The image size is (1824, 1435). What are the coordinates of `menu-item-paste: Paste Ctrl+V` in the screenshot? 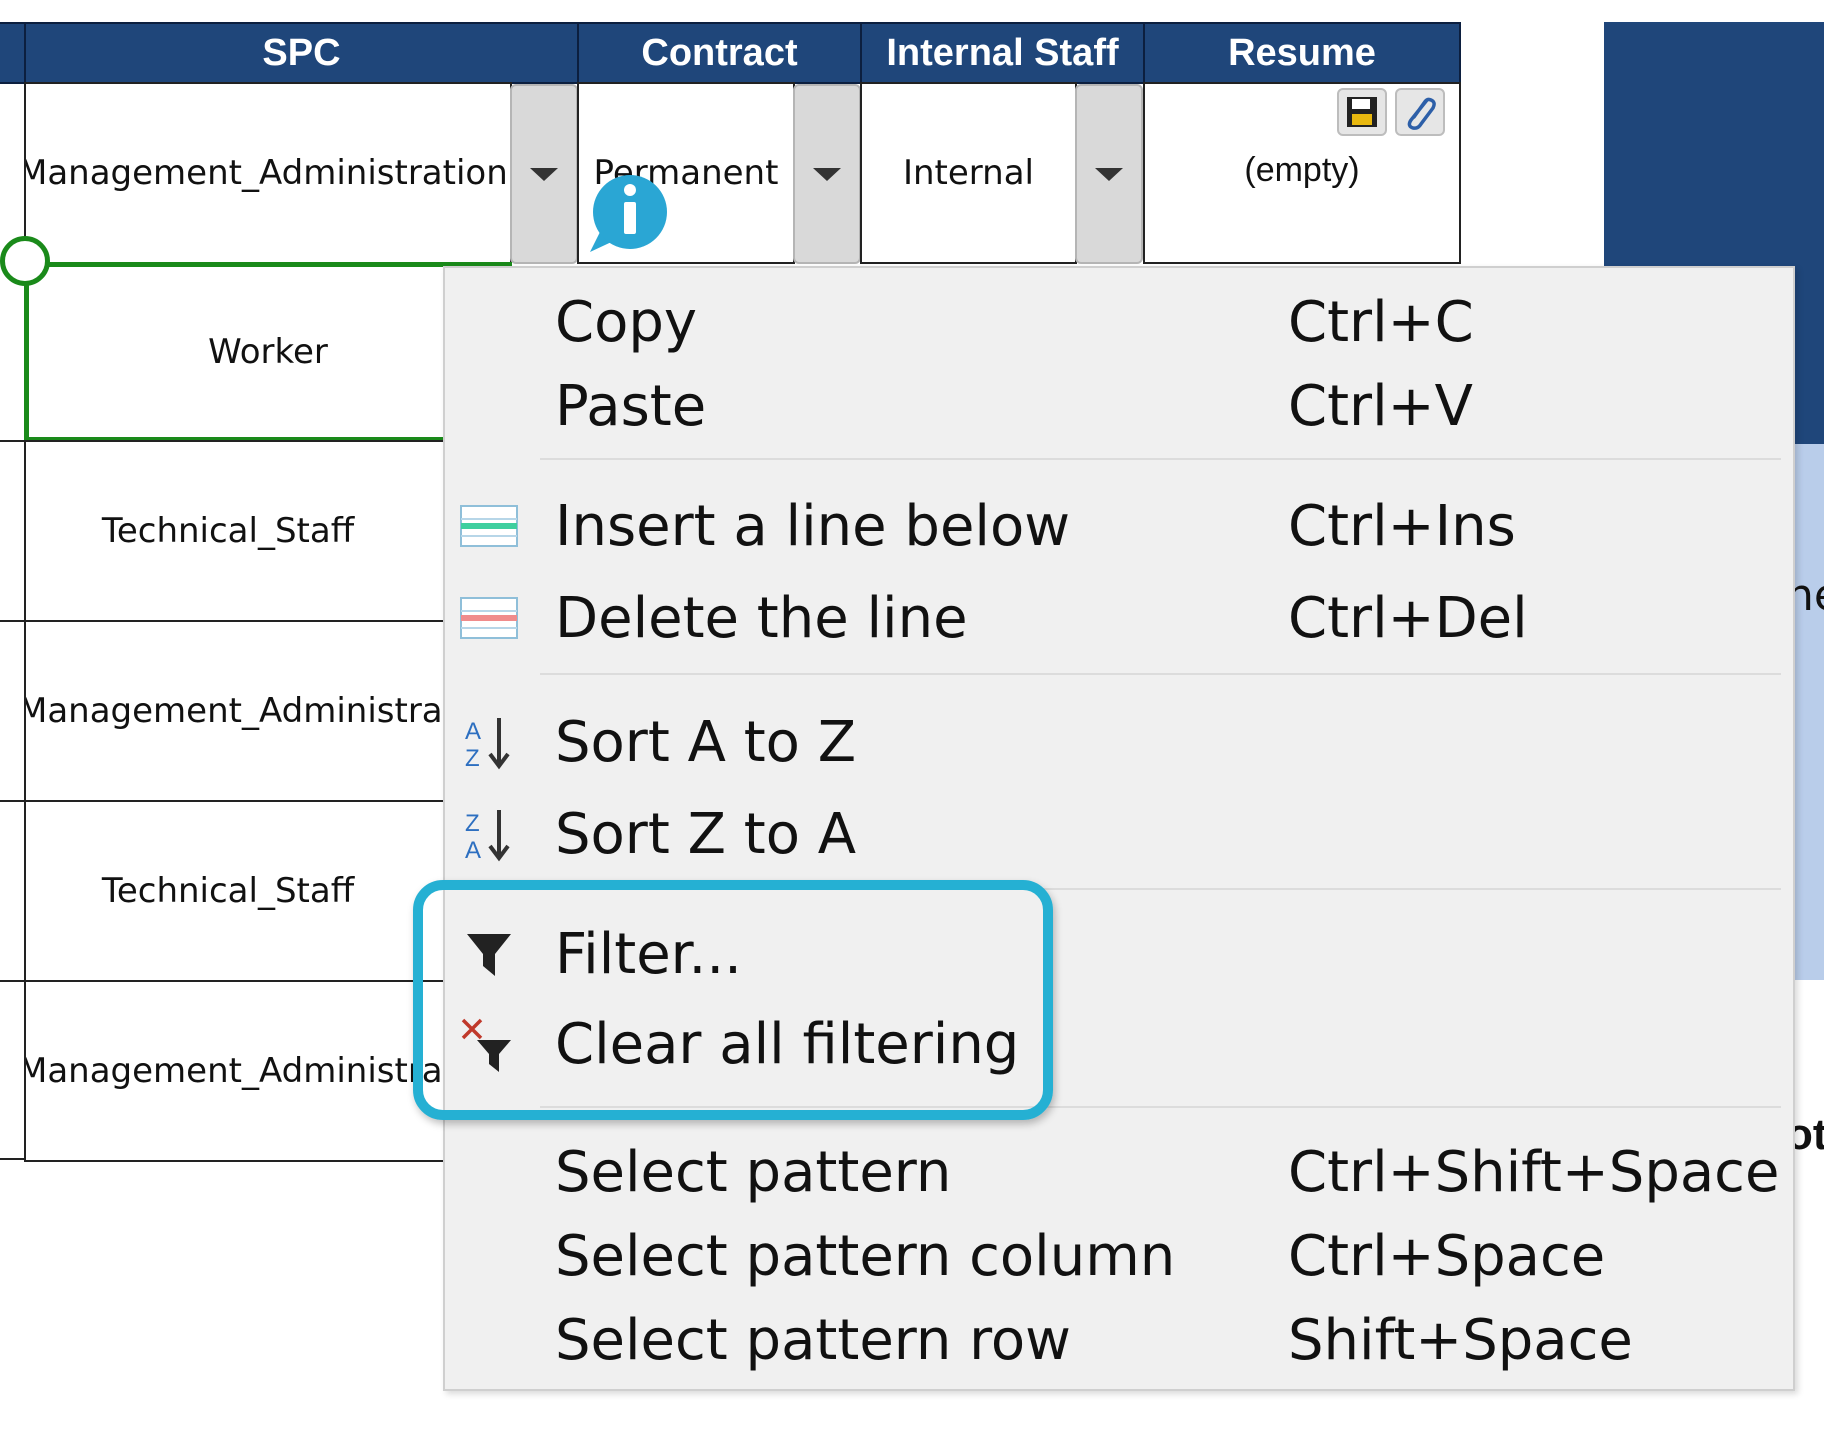 It's located at (1119, 405).